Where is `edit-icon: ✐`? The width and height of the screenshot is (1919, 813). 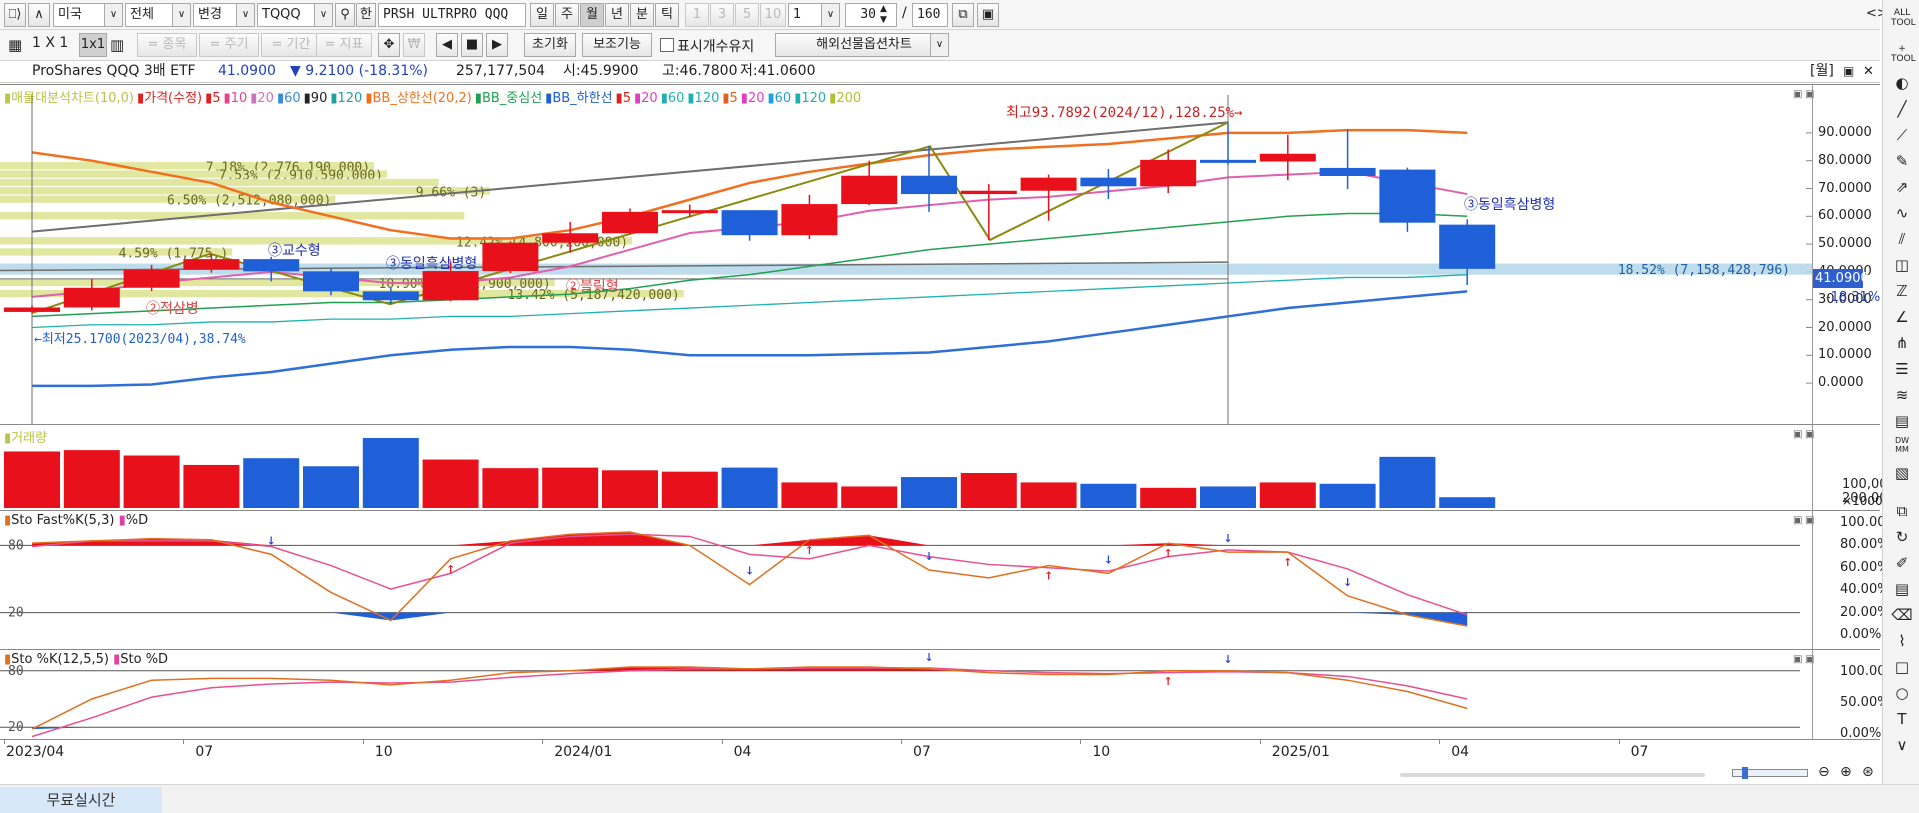 edit-icon: ✐ is located at coordinates (1902, 563).